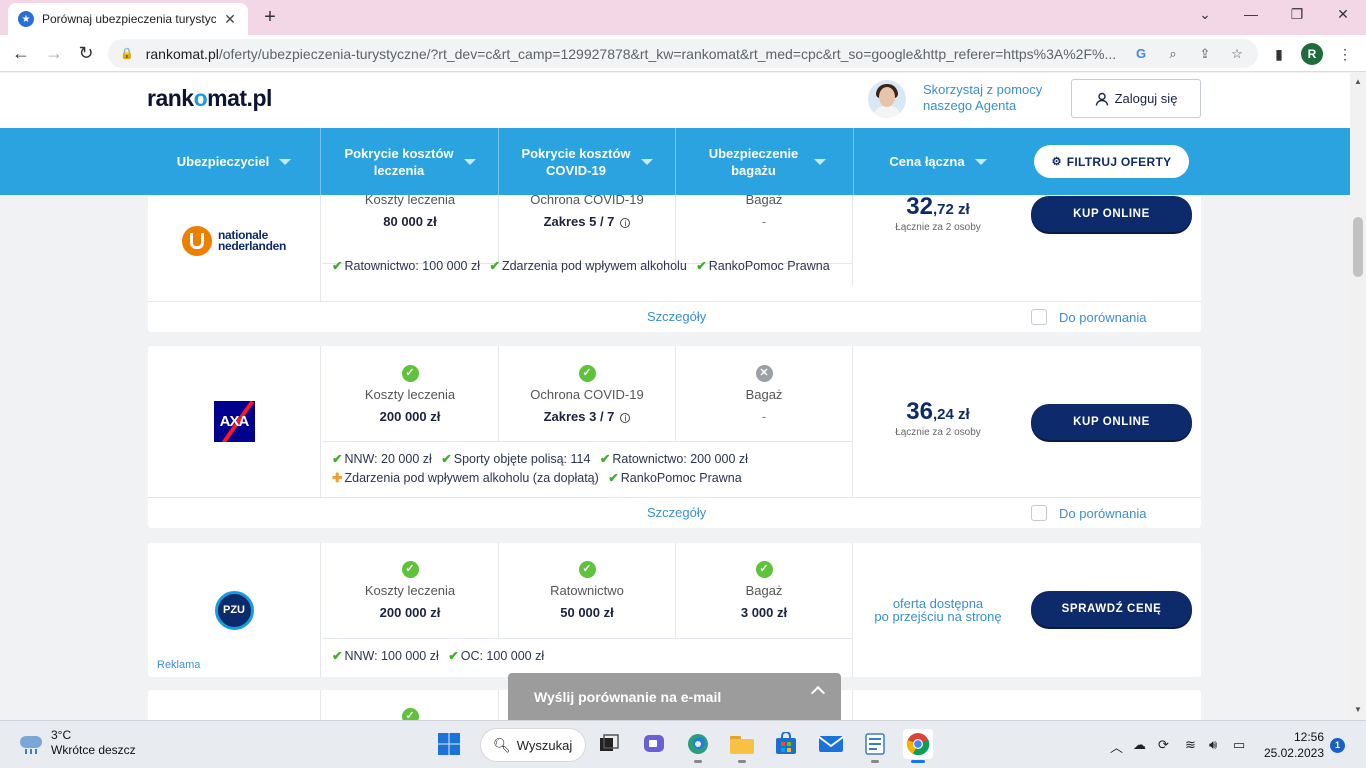 The image size is (1366, 768). What do you see at coordinates (1251, 14) in the screenshot?
I see `minimize-button: —` at bounding box center [1251, 14].